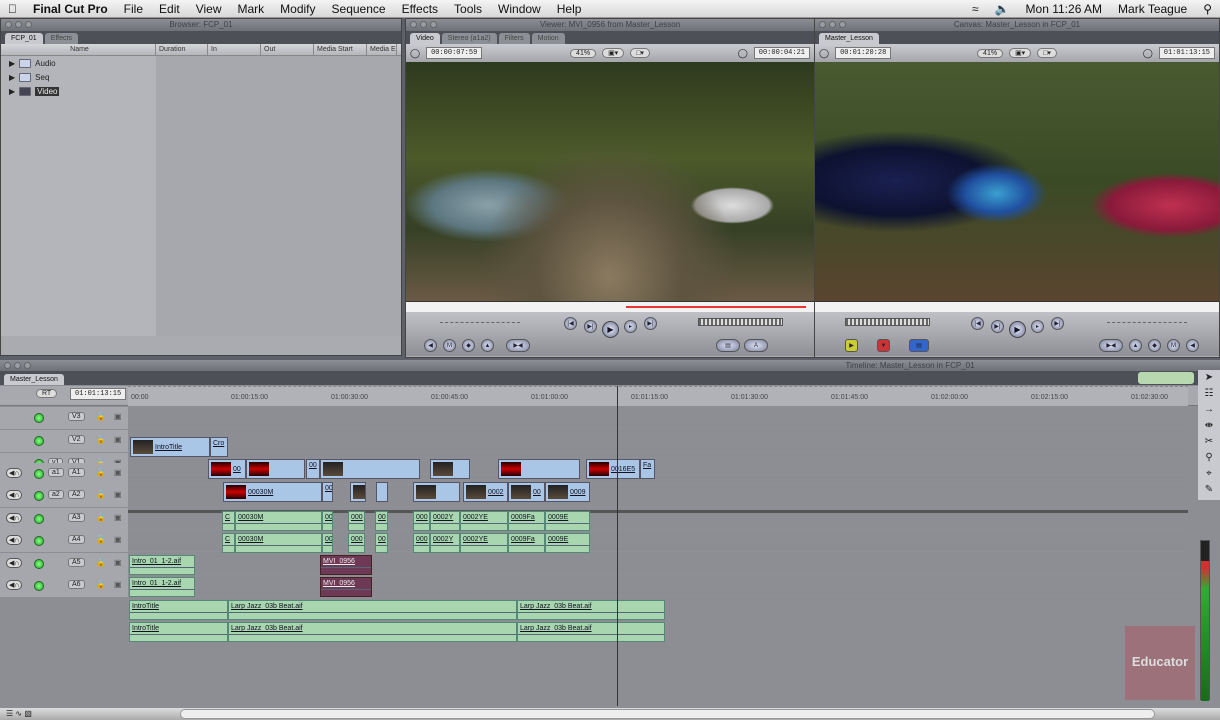  I want to click on mark-in-button: ▲, so click(487, 345).